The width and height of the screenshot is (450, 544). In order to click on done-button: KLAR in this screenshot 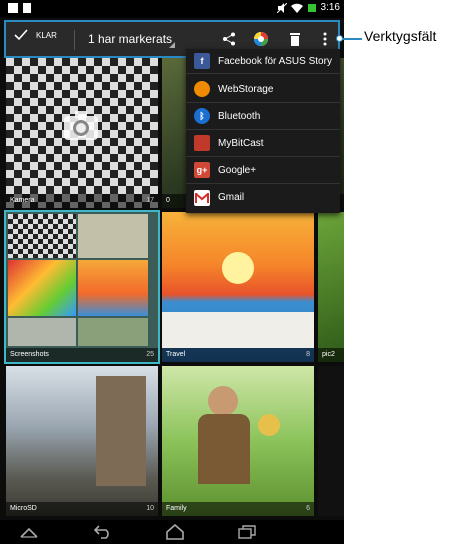, I will do `click(35, 35)`.